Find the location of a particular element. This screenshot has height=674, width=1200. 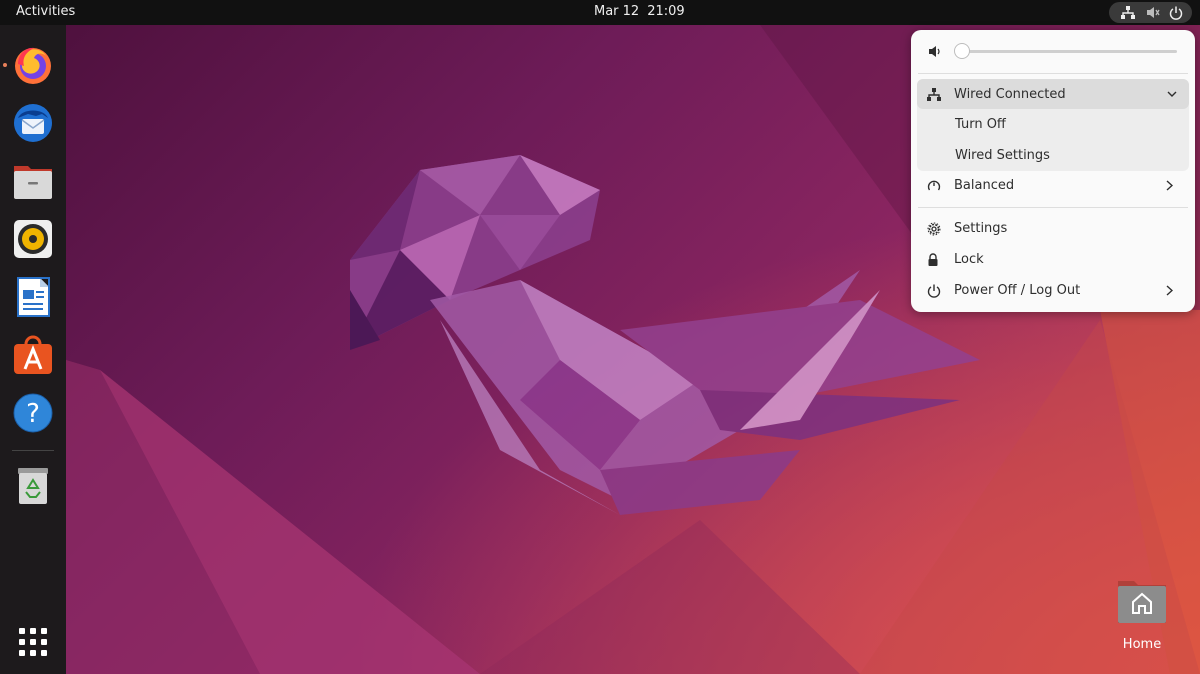

wired-connected-item: Wired Connected is located at coordinates (1053, 94).